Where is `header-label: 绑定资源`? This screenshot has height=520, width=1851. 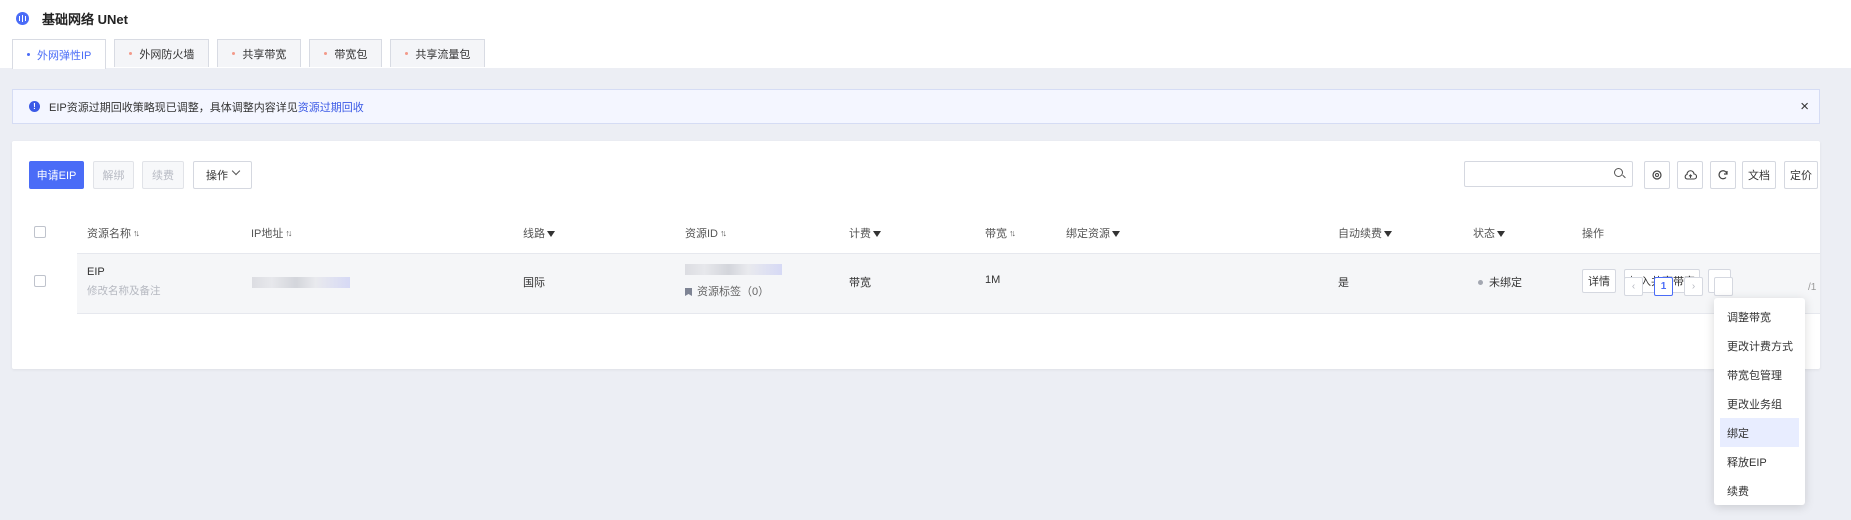
header-label: 绑定资源 is located at coordinates (1088, 234).